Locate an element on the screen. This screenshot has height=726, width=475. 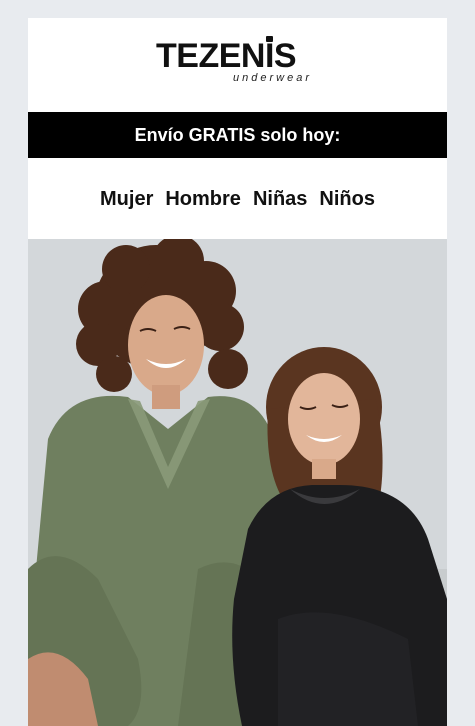
brand-tagline: underwear is located at coordinates (272, 78).